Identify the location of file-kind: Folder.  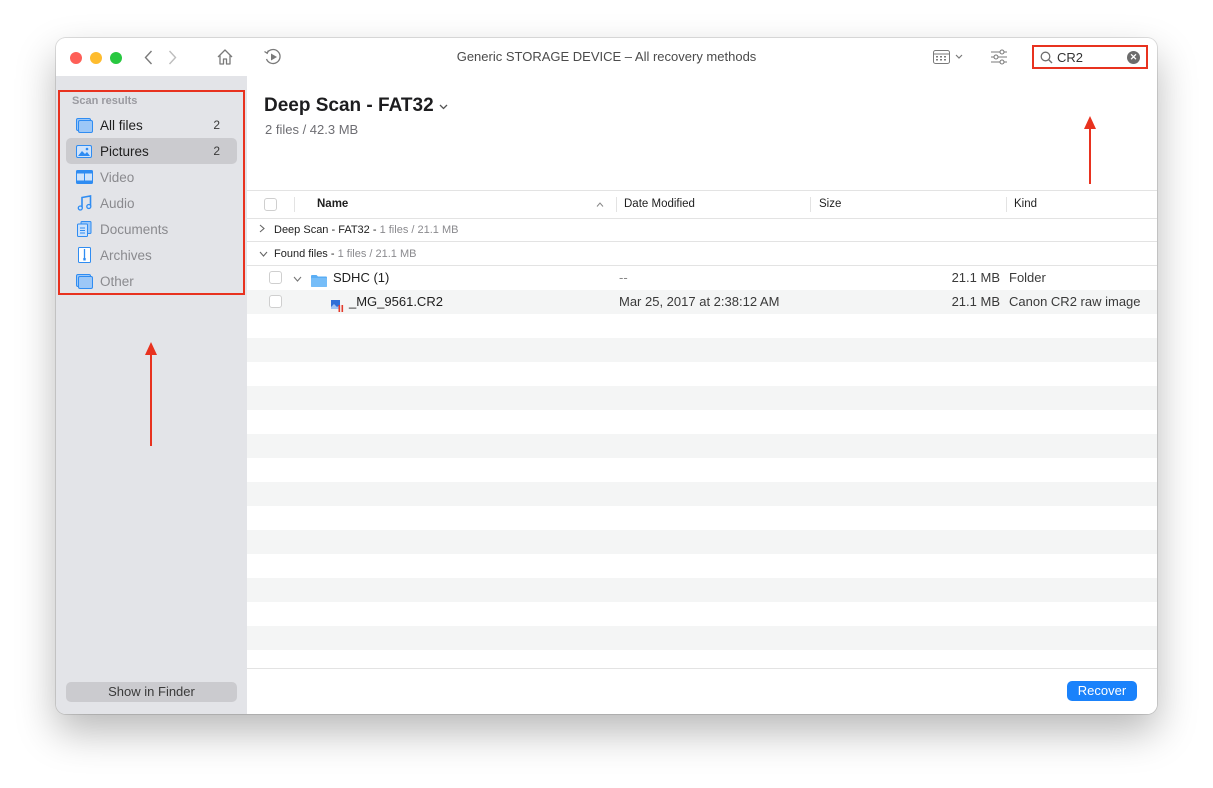
(1027, 277).